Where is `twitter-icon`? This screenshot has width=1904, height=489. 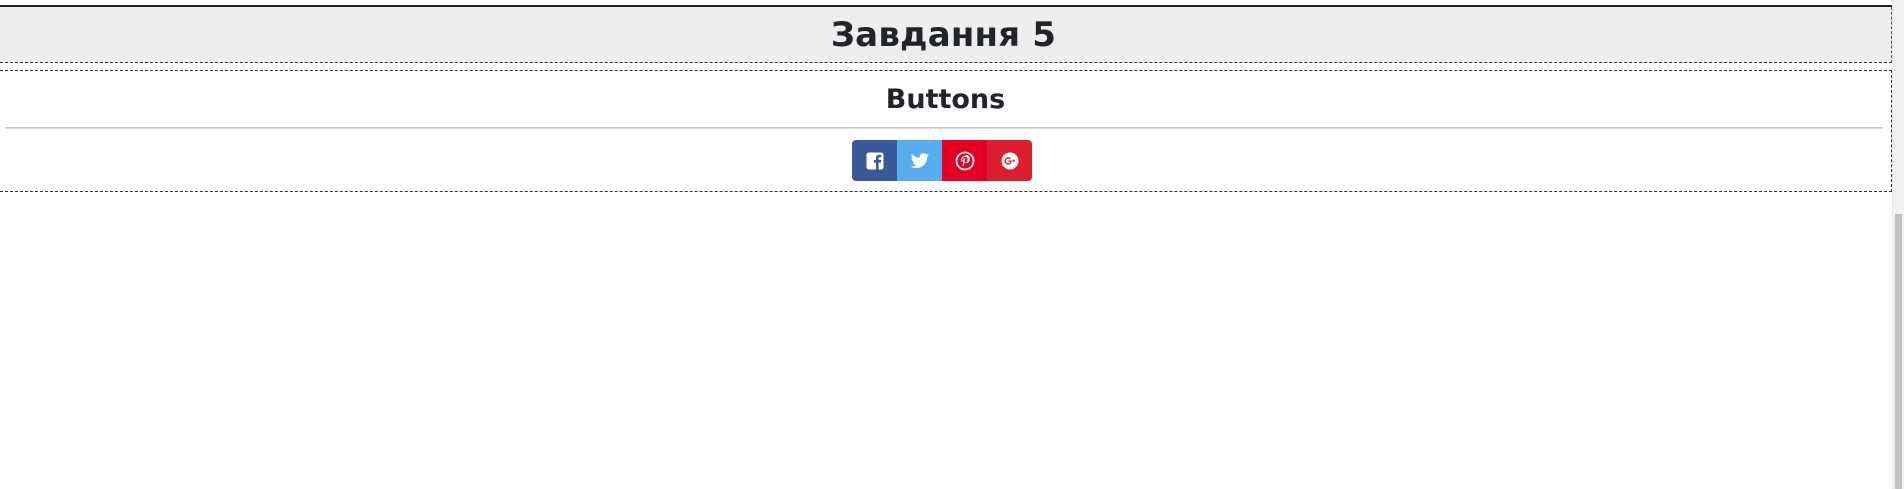 twitter-icon is located at coordinates (920, 161).